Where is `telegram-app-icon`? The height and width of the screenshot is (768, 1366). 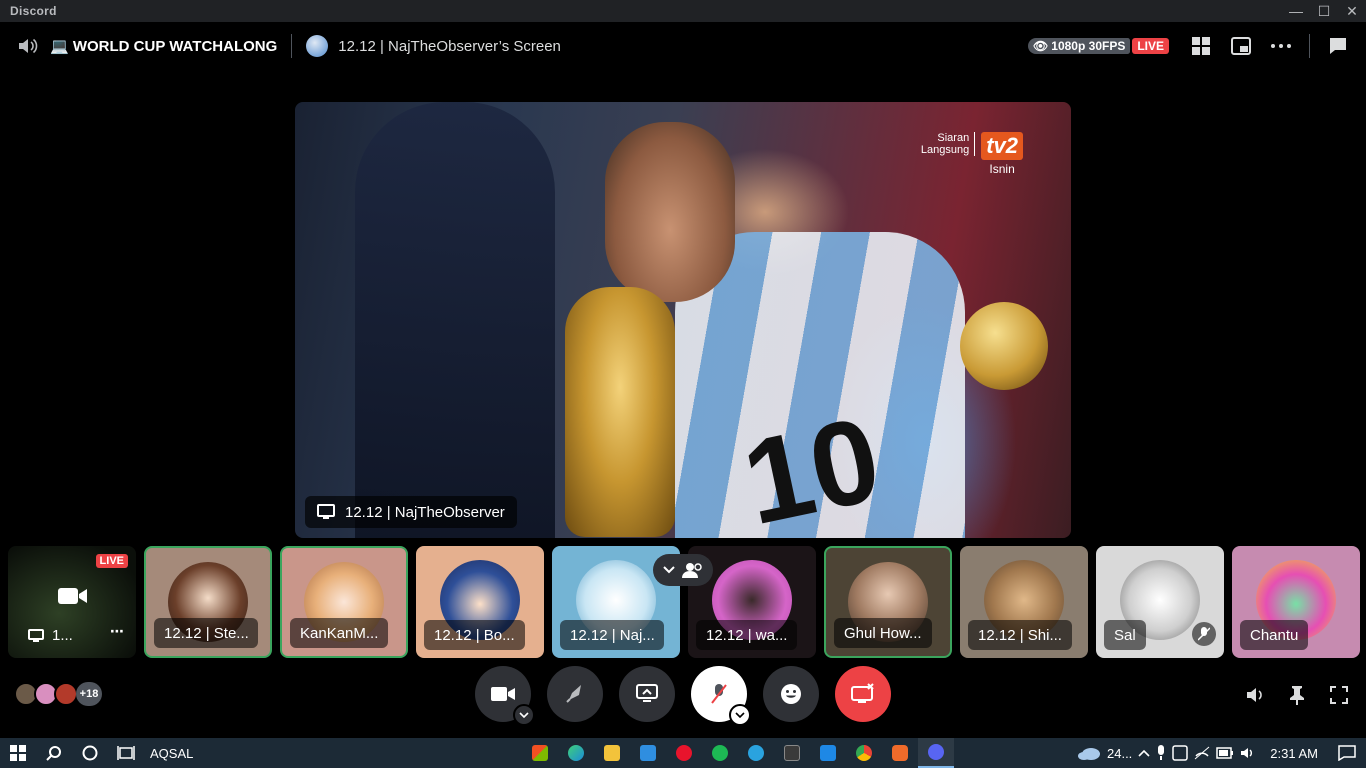
telegram-app-icon is located at coordinates (756, 753).